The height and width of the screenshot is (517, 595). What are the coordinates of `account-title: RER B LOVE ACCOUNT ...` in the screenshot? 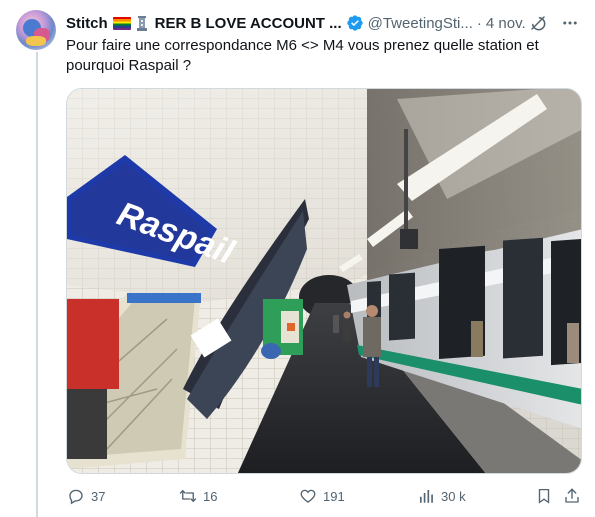 It's located at (248, 23).